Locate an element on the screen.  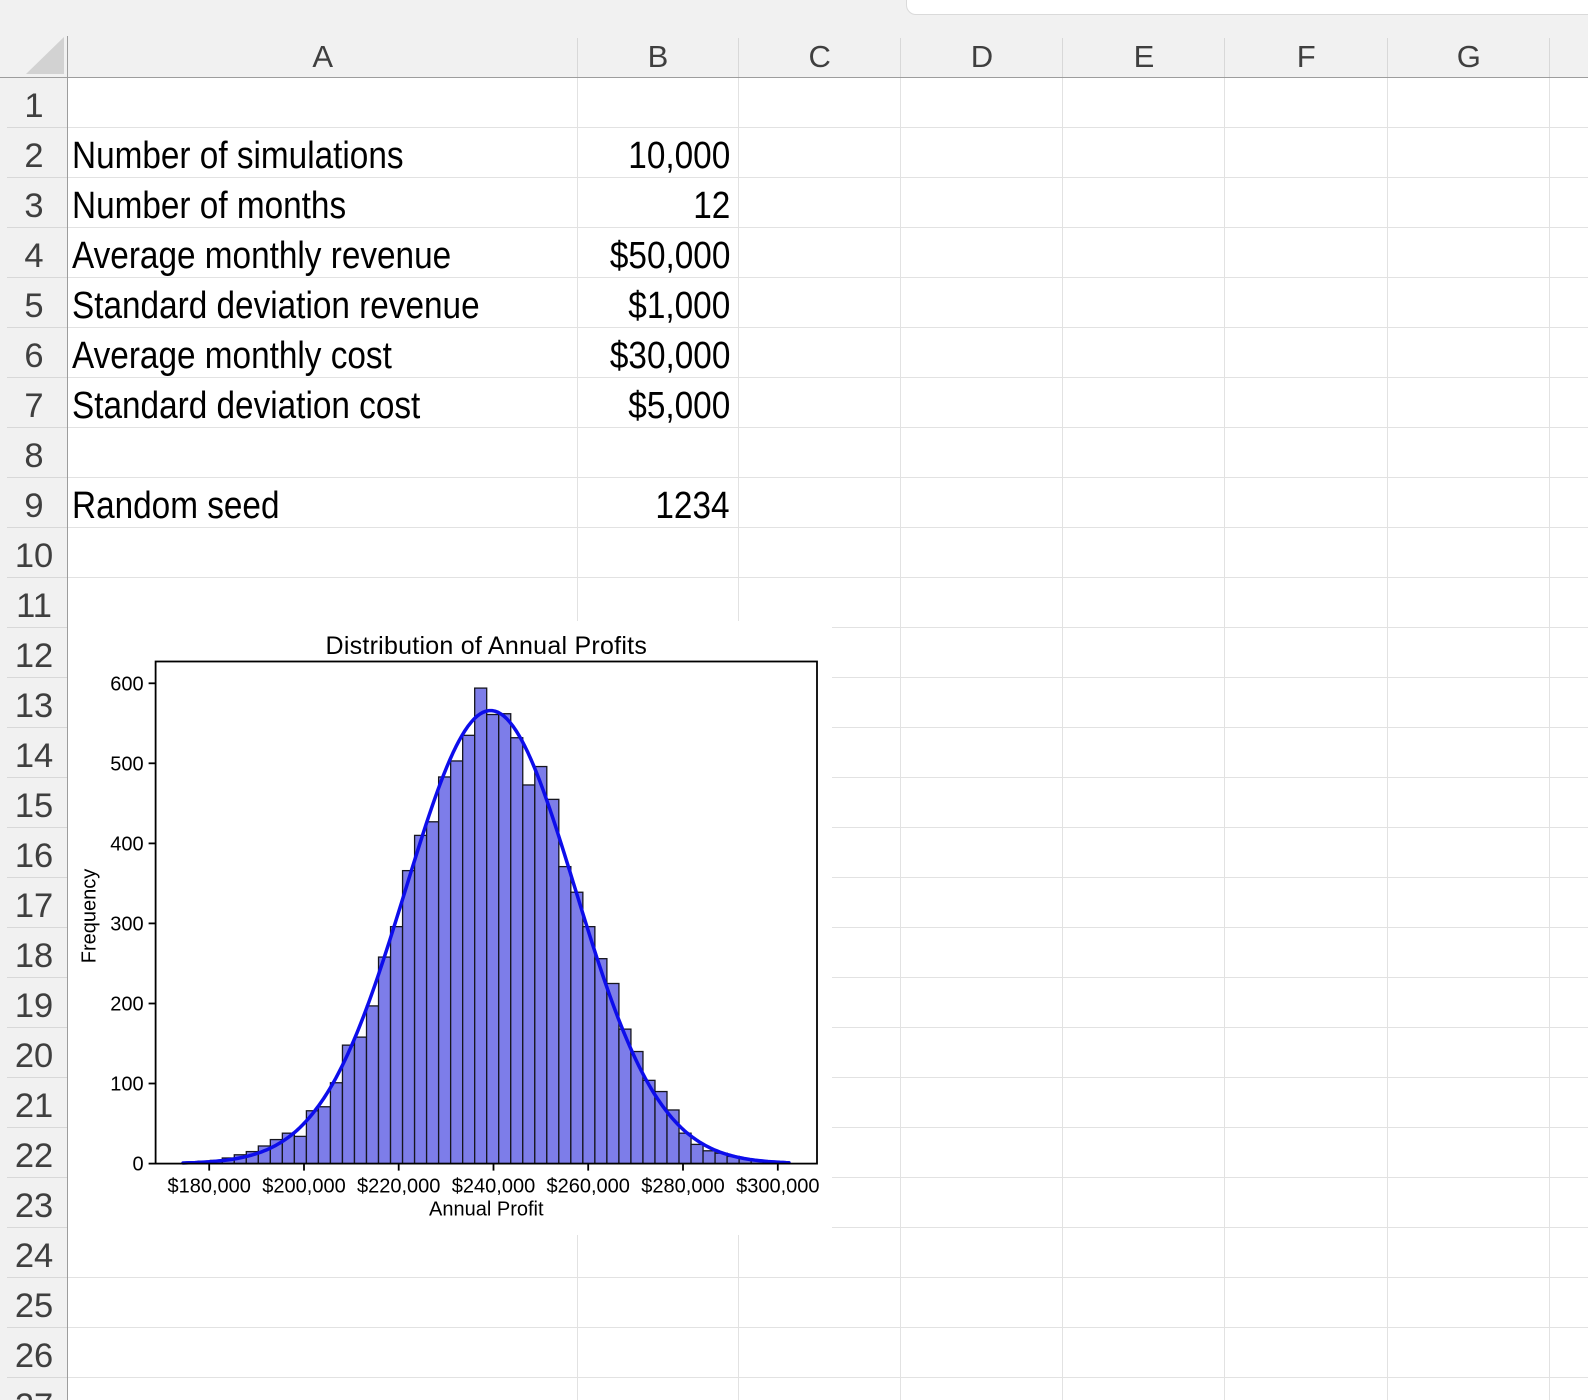
svg-text: $280,000 is located at coordinates (682, 1187).